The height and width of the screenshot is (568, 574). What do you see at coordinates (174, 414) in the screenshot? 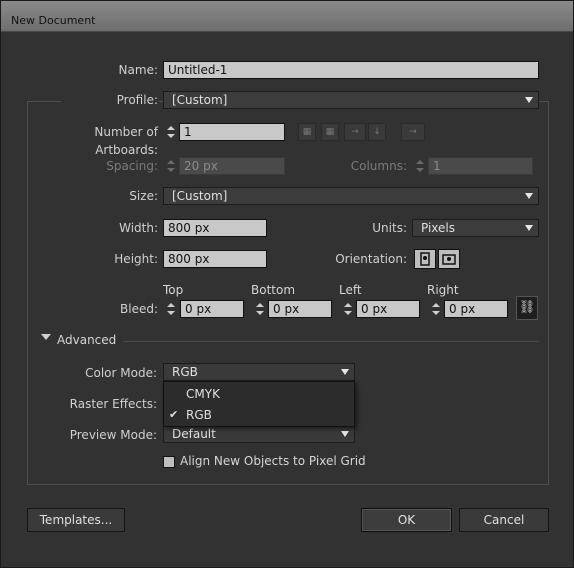
I see `checkmark-icon: ✔` at bounding box center [174, 414].